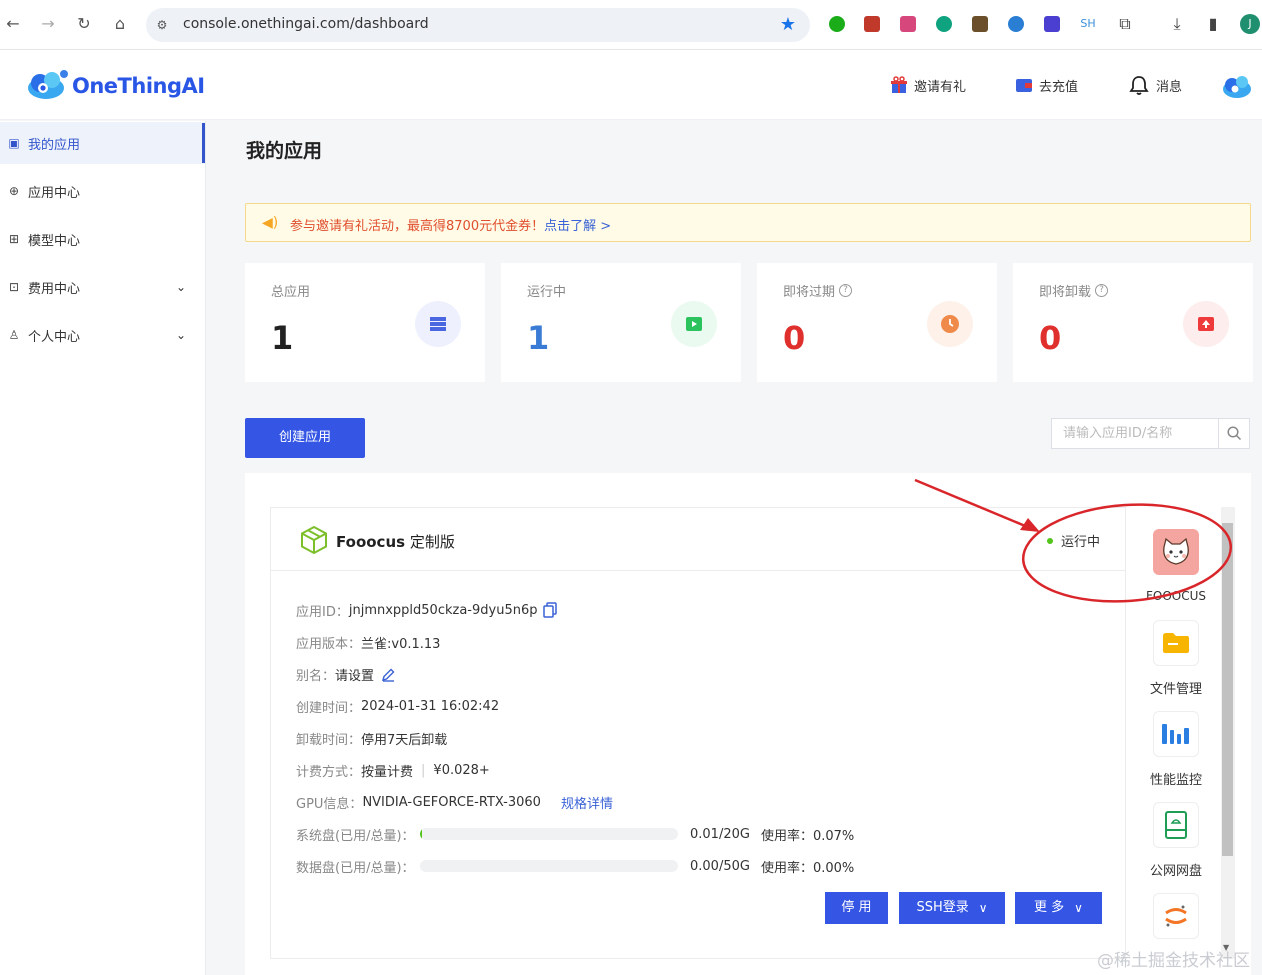 The image size is (1262, 975). I want to click on invite-link: 邀请有礼, so click(928, 85).